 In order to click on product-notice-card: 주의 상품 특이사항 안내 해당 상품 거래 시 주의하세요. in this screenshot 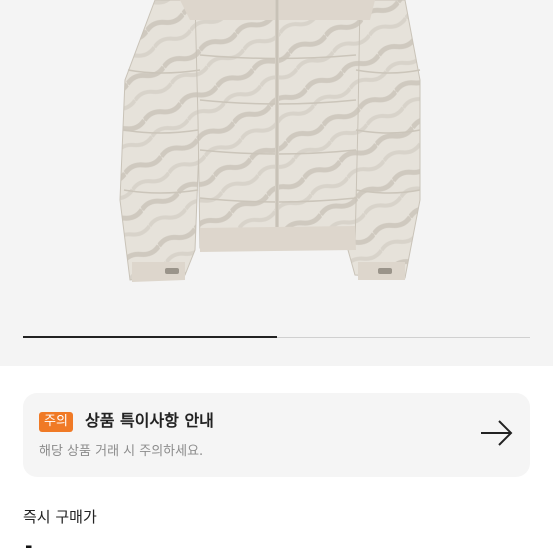, I will do `click(276, 435)`.